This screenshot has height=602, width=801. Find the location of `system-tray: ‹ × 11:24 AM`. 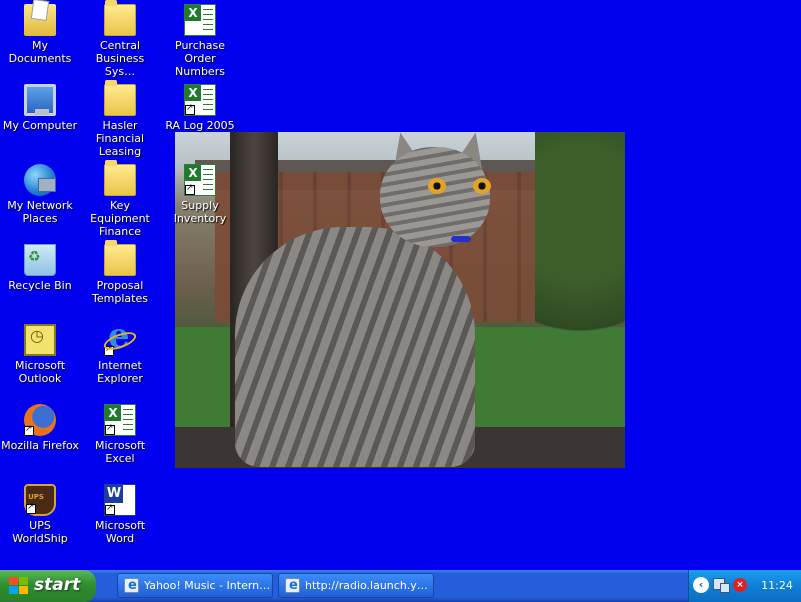

system-tray: ‹ × 11:24 AM is located at coordinates (744, 586).